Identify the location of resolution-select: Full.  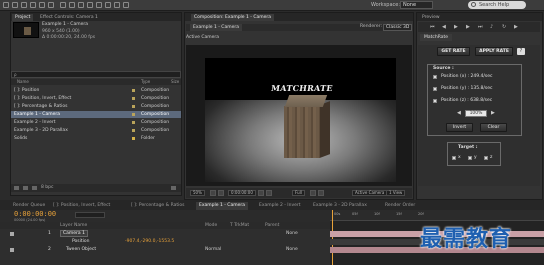
(298, 193).